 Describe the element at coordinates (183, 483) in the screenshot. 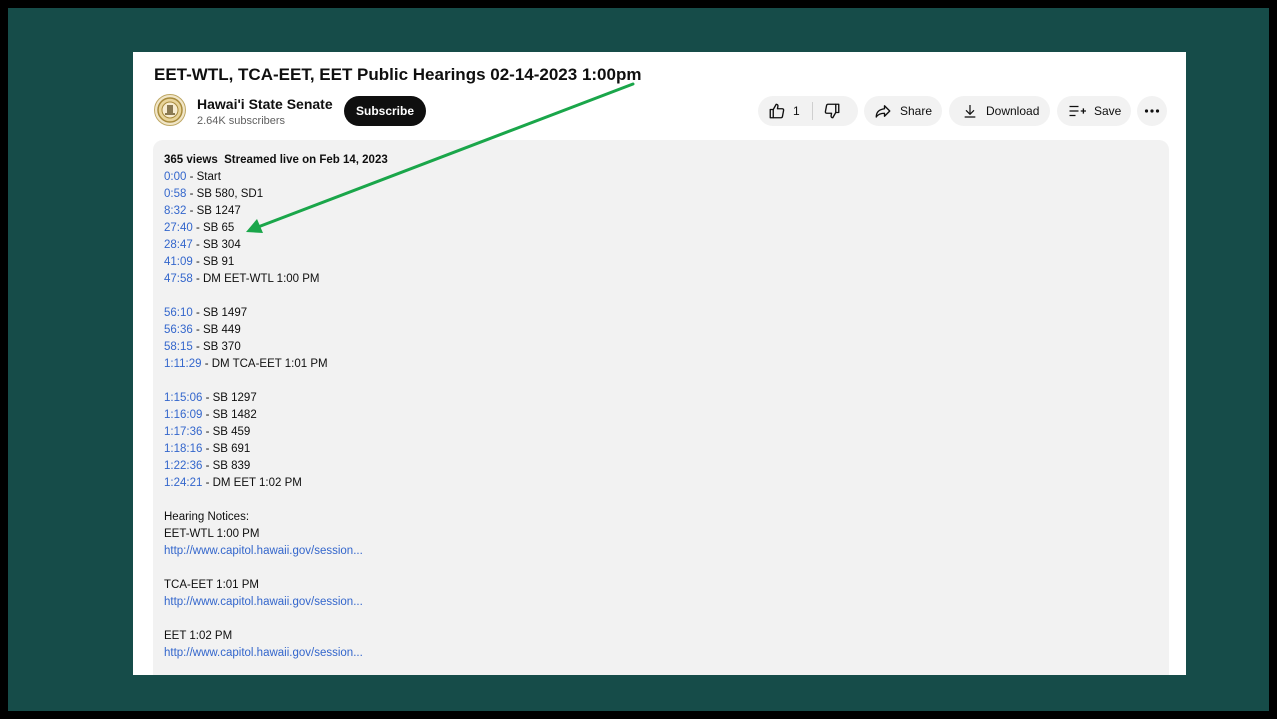

I see `chapter-timestamp-link: 1:24:21` at that location.